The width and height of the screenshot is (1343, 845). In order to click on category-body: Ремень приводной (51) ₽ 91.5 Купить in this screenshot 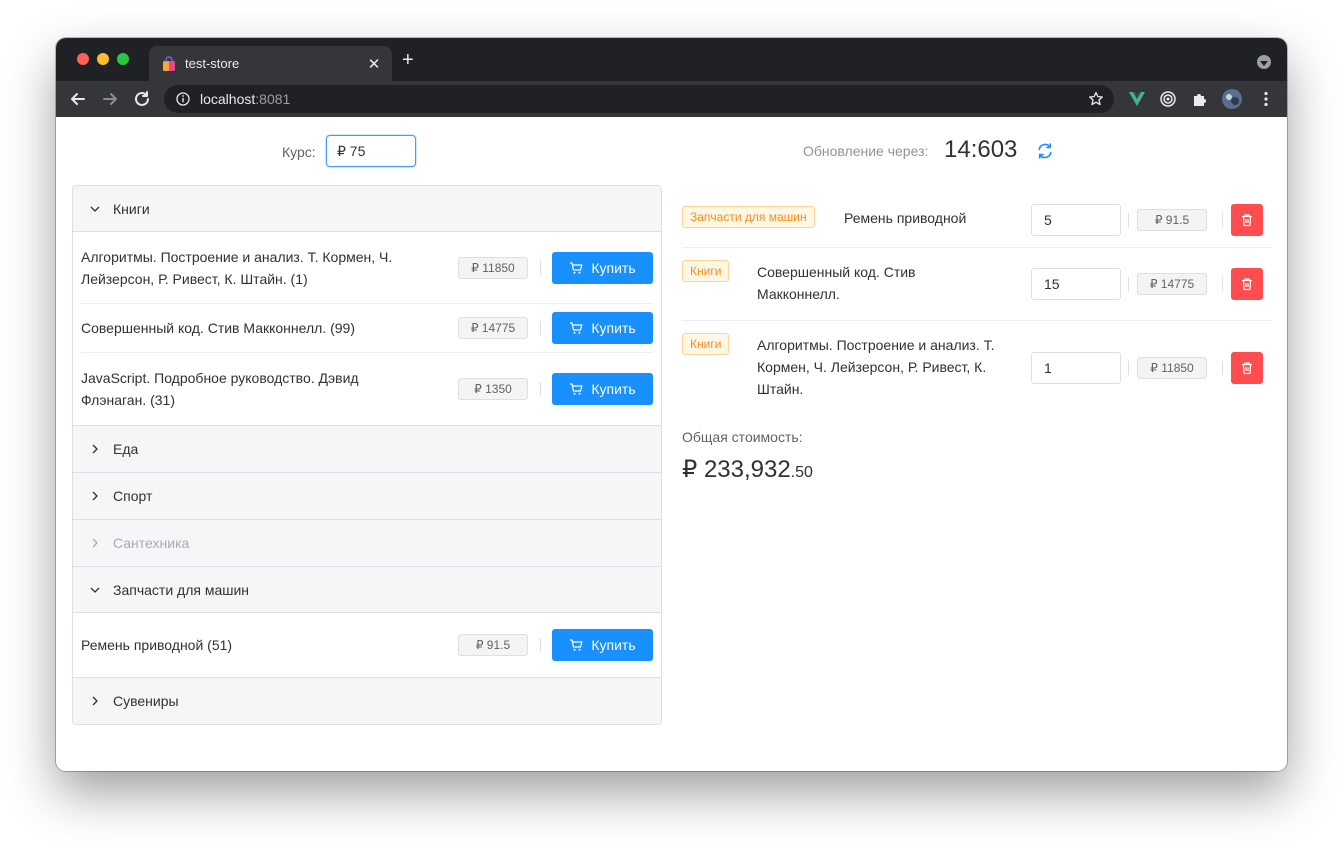, I will do `click(367, 645)`.